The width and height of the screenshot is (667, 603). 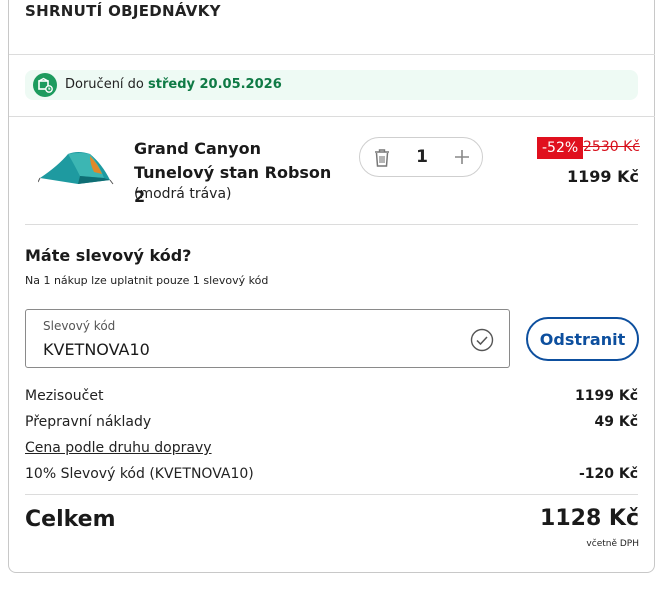 What do you see at coordinates (331, 424) in the screenshot?
I see `shipping-row: Přepravní náklady 49 Kč` at bounding box center [331, 424].